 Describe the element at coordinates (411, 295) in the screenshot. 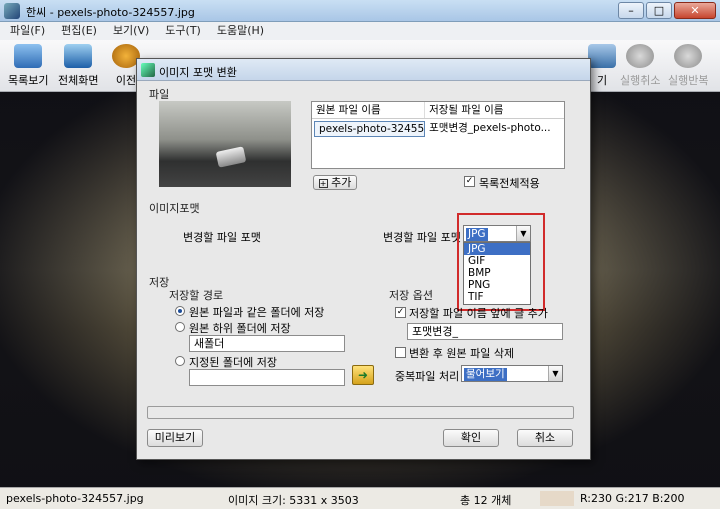

I see `save-options-group-label: 저장 옵션` at that location.